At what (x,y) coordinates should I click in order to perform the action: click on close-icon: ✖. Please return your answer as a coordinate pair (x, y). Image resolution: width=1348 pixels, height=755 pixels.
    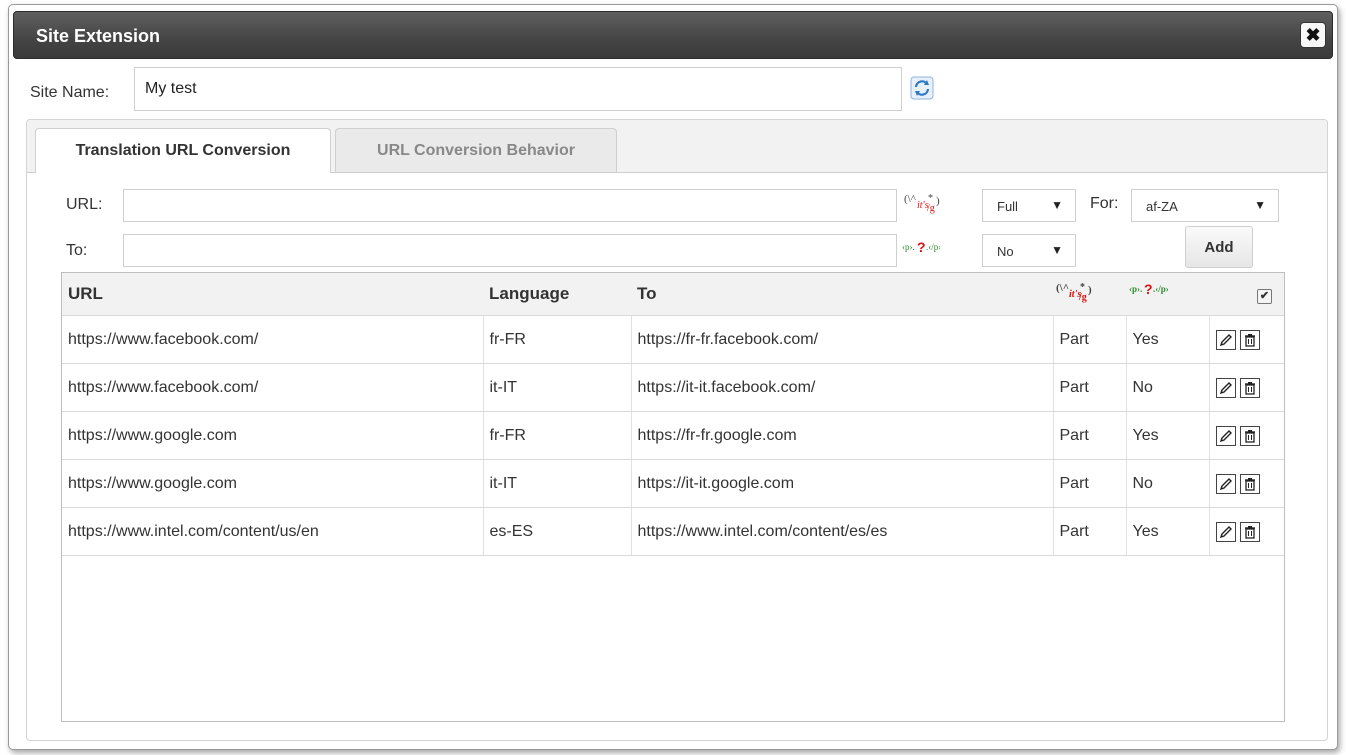
    Looking at the image, I should click on (1313, 35).